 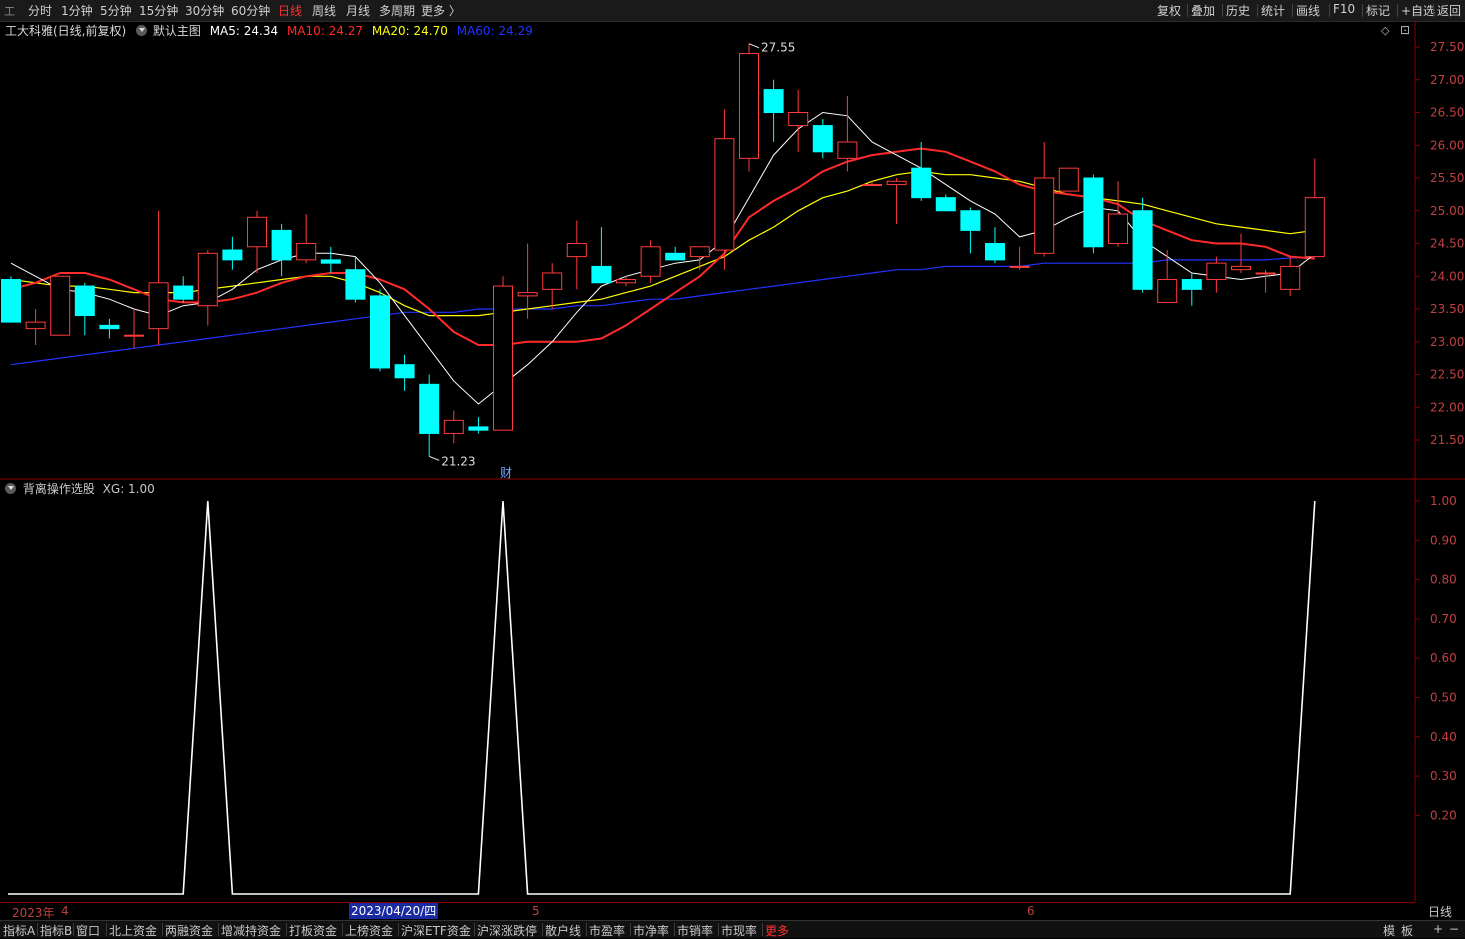 What do you see at coordinates (358, 10) in the screenshot?
I see `timeframe-tab-8: 月线` at bounding box center [358, 10].